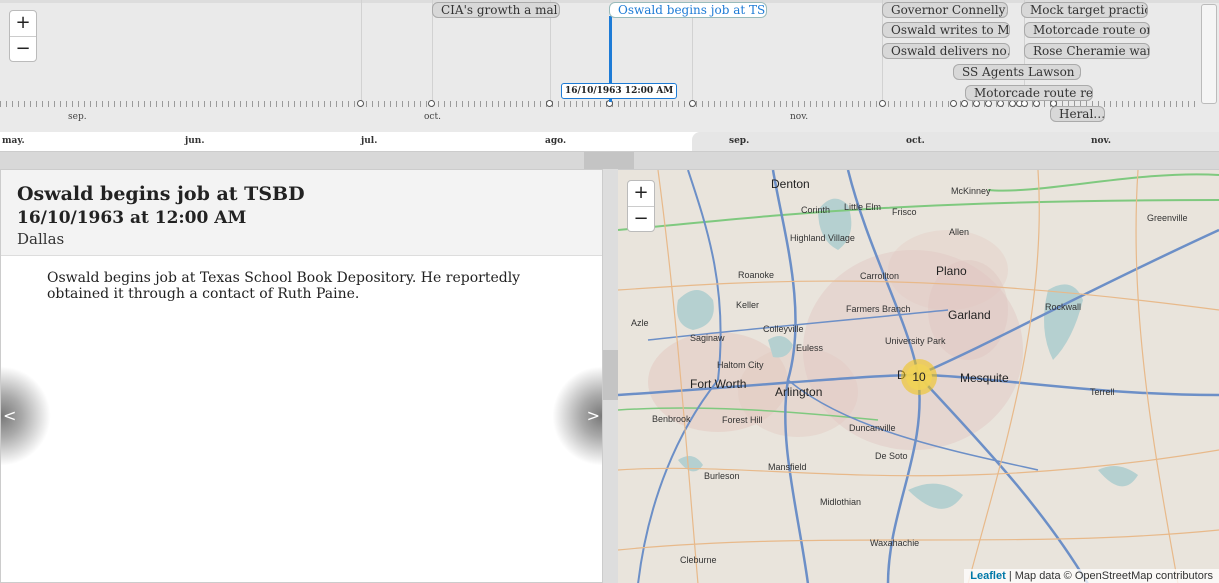  Describe the element at coordinates (740, 365) in the screenshot. I see `city-label: Haltom City` at that location.